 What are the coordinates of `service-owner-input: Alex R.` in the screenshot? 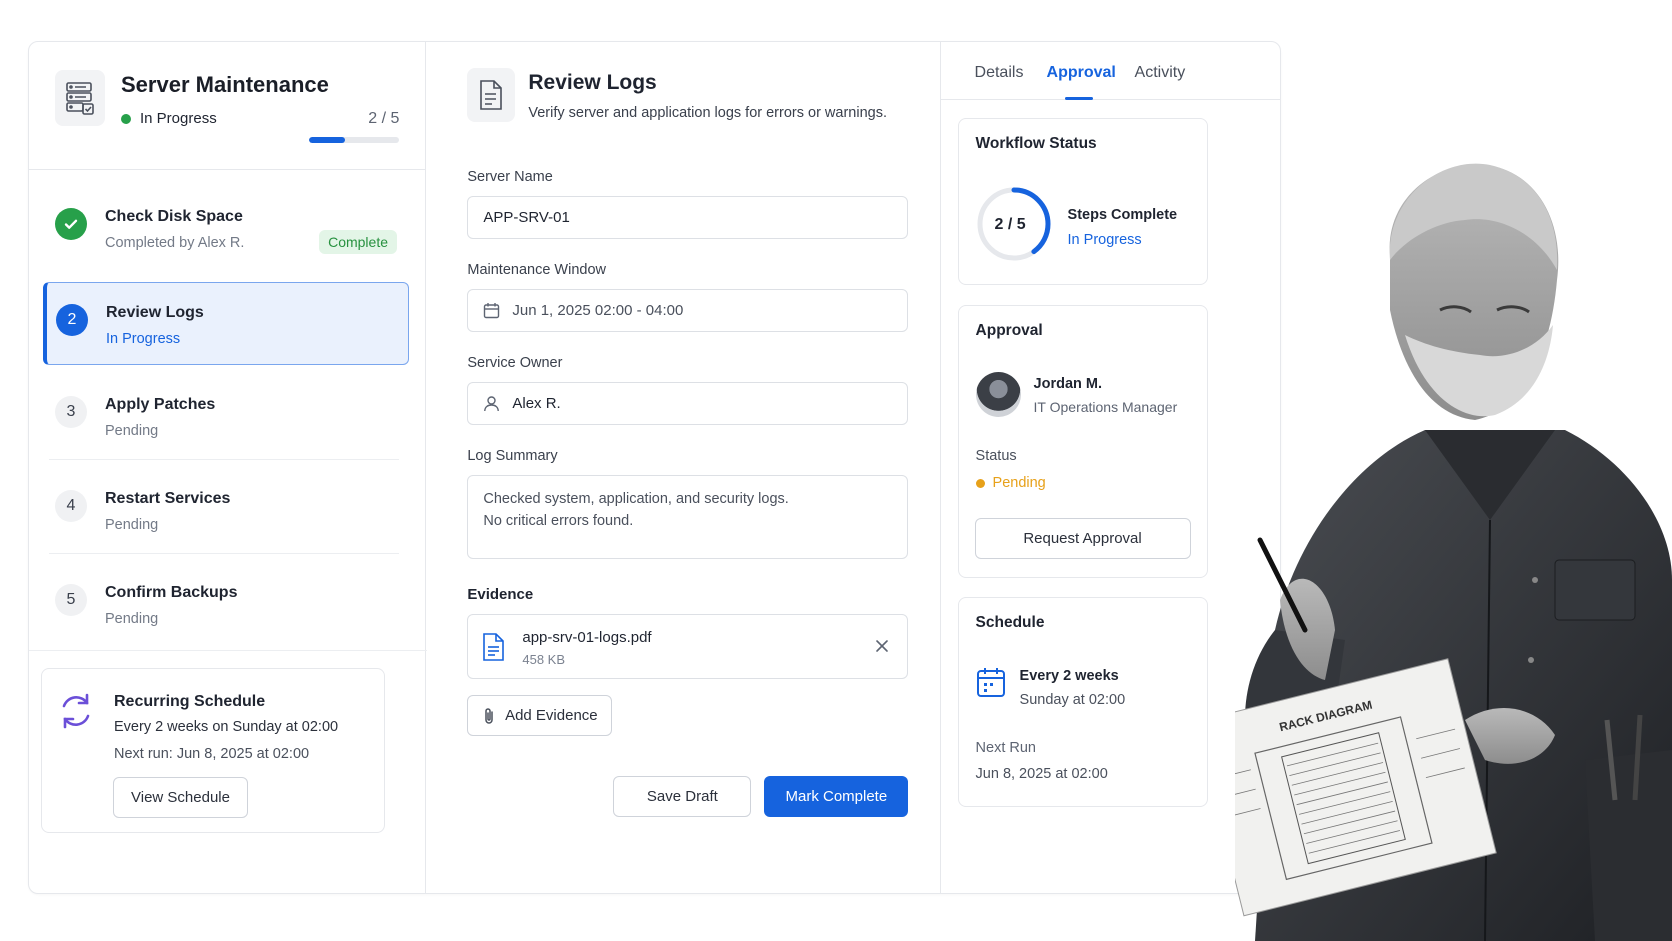 It's located at (688, 403).